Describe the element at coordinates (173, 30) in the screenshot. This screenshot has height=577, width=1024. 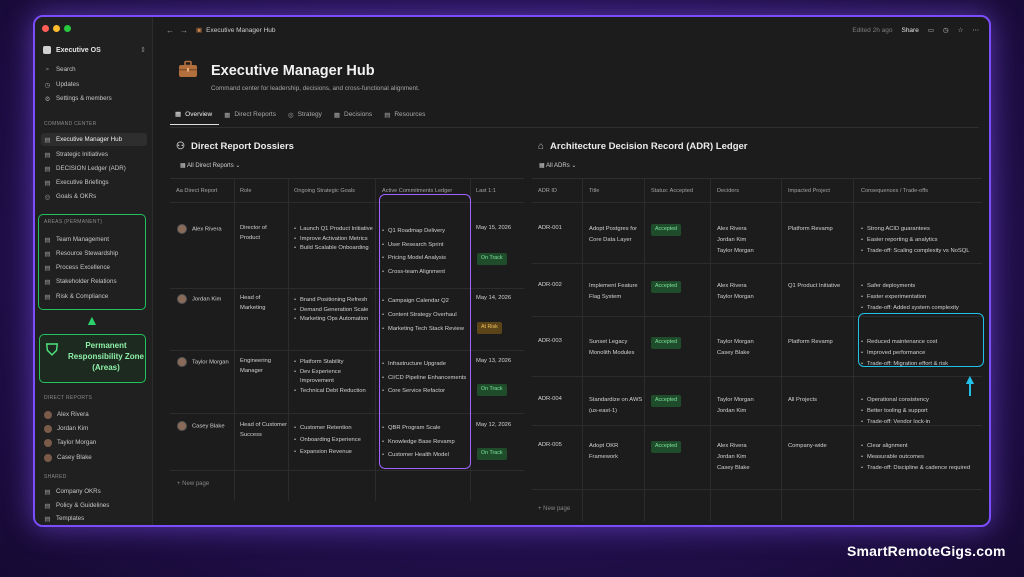
I see `back-arrow-icon: ←` at that location.